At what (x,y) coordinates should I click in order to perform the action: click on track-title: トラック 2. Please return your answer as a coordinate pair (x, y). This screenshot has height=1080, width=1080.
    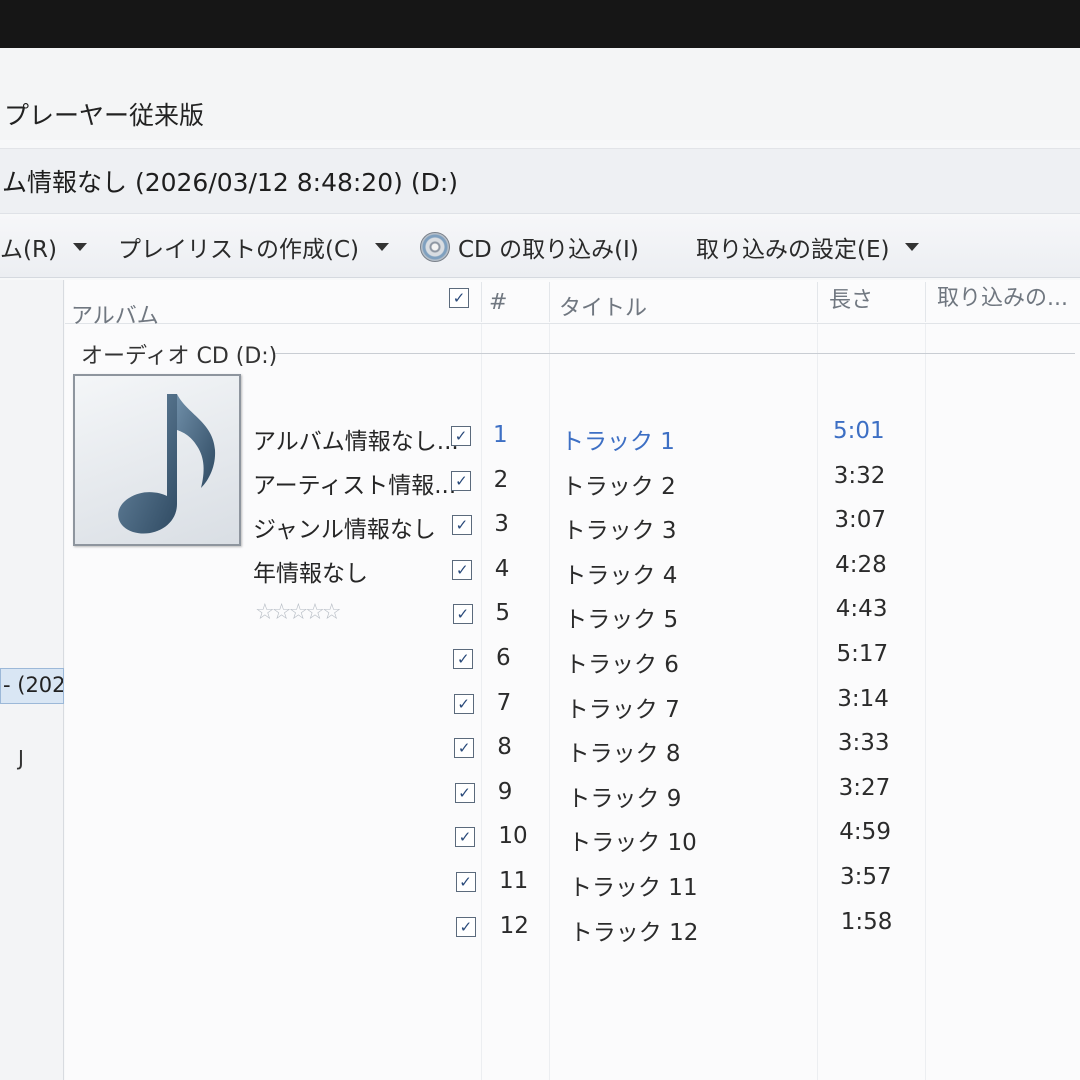
    Looking at the image, I should click on (619, 484).